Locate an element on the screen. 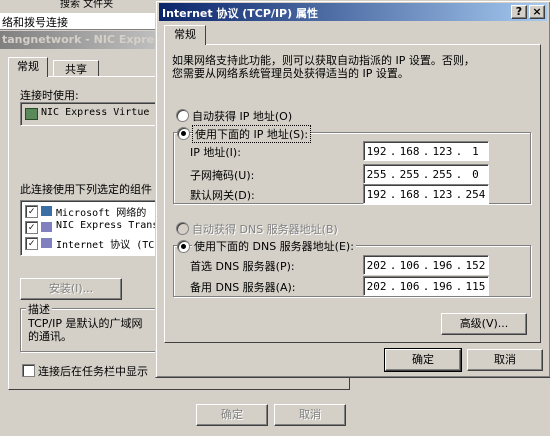 The image size is (550, 436). background-ok-button: 确定 is located at coordinates (232, 415).